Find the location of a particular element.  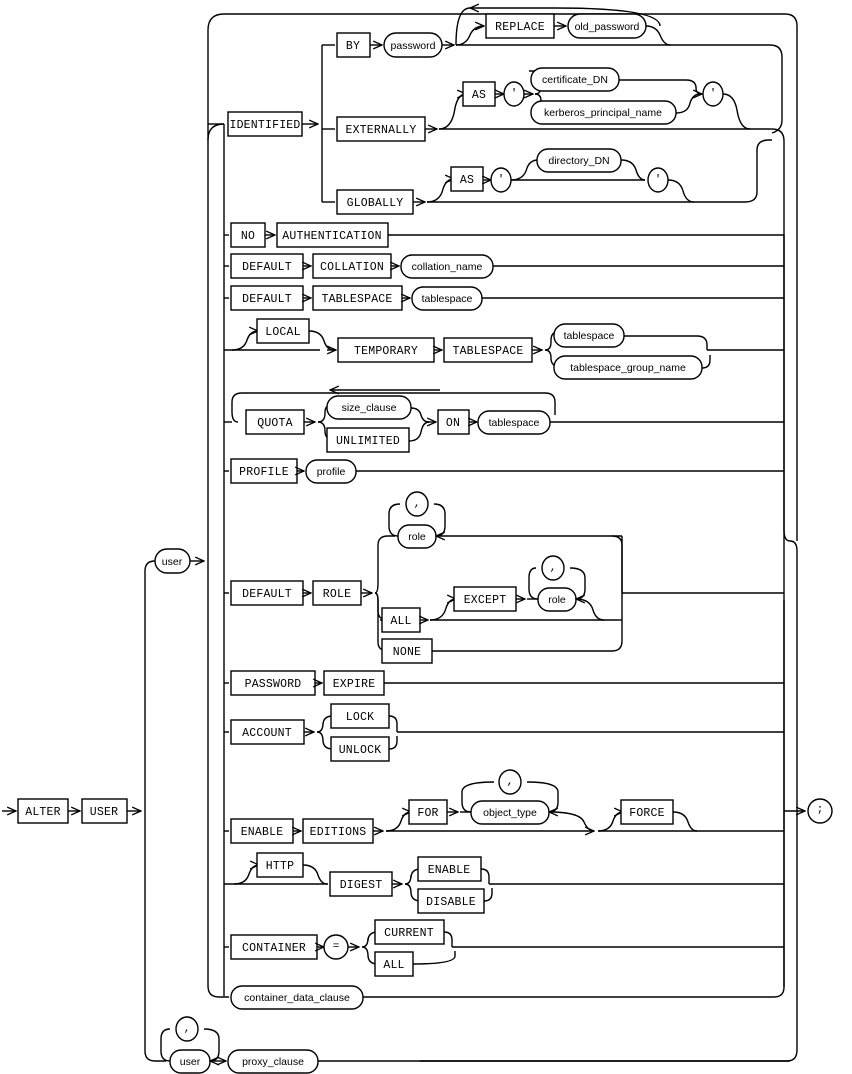

nonterminal-size-clause-label: size_clause is located at coordinates (369, 408).